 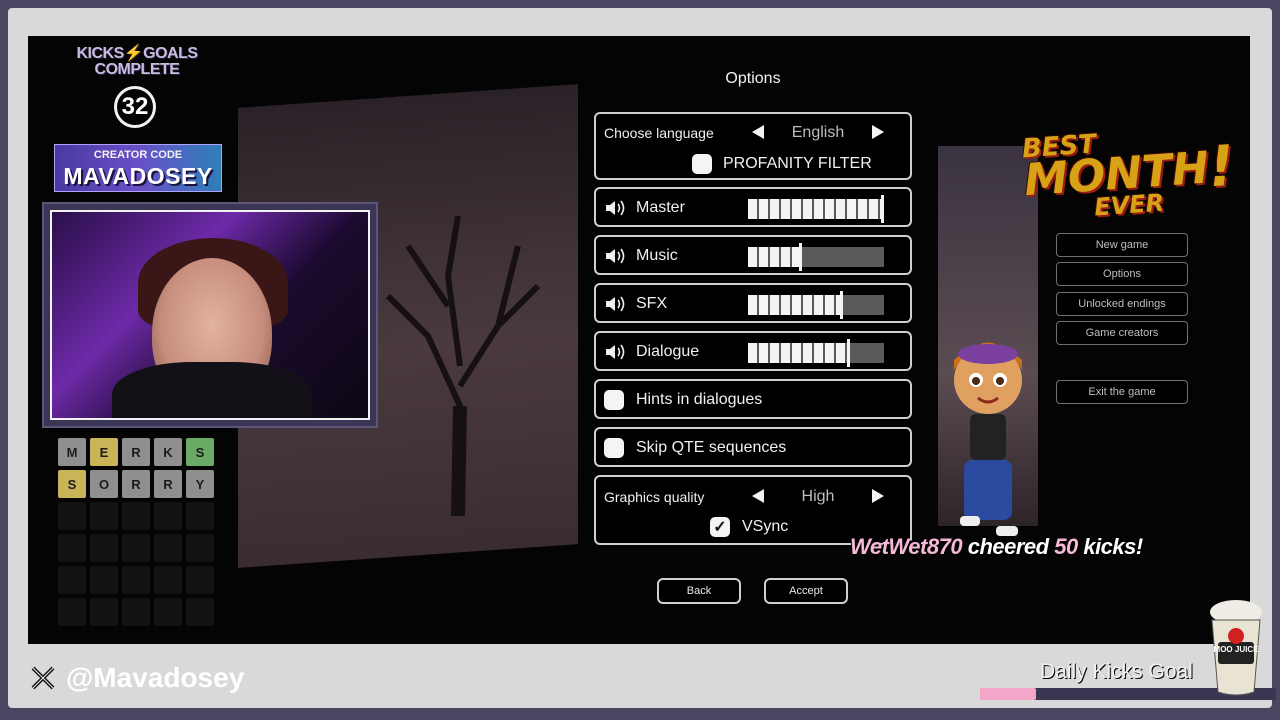 What do you see at coordinates (818, 132) in the screenshot?
I see `language-value: English` at bounding box center [818, 132].